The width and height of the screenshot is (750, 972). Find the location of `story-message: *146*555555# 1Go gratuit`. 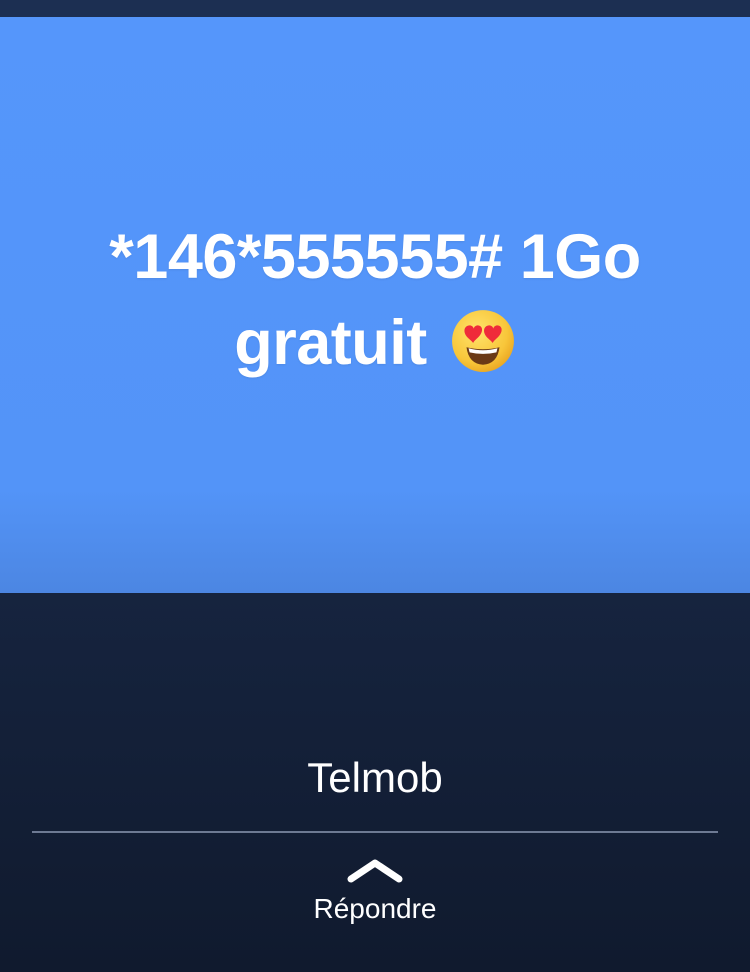

story-message: *146*555555# 1Go gratuit is located at coordinates (375, 300).